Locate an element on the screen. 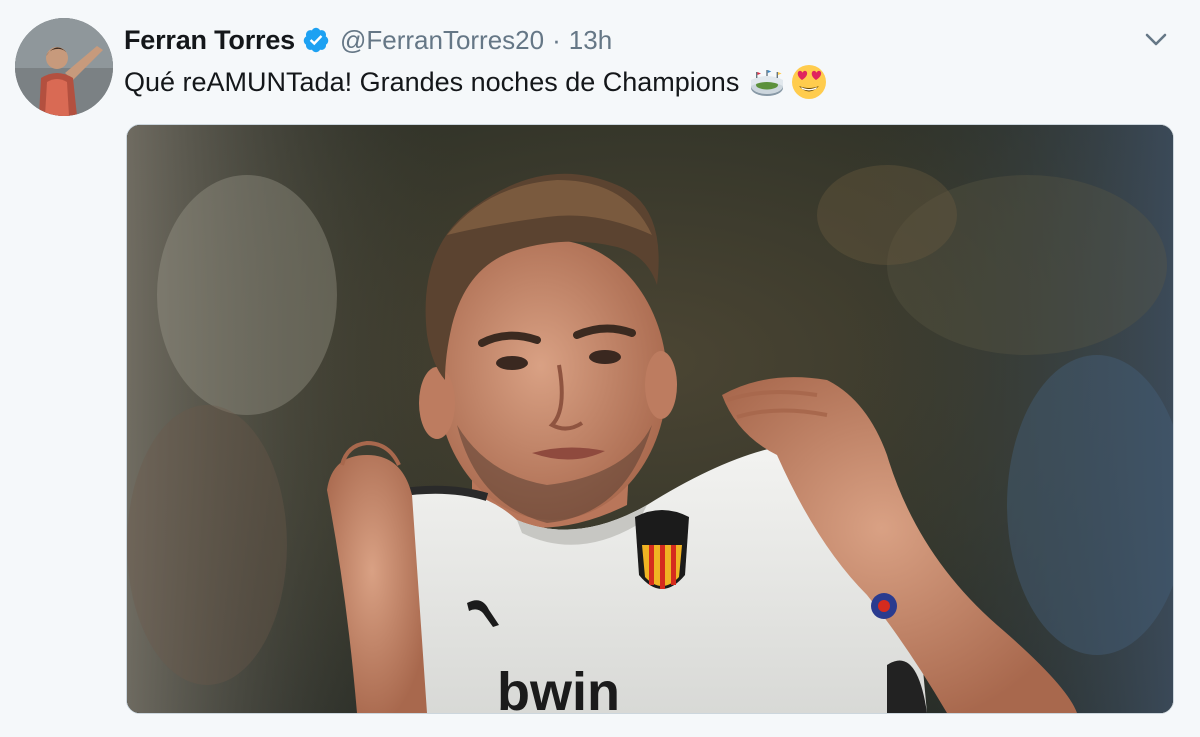 The width and height of the screenshot is (1200, 737). shirt-sponsor-text: bwin is located at coordinates (558, 687).